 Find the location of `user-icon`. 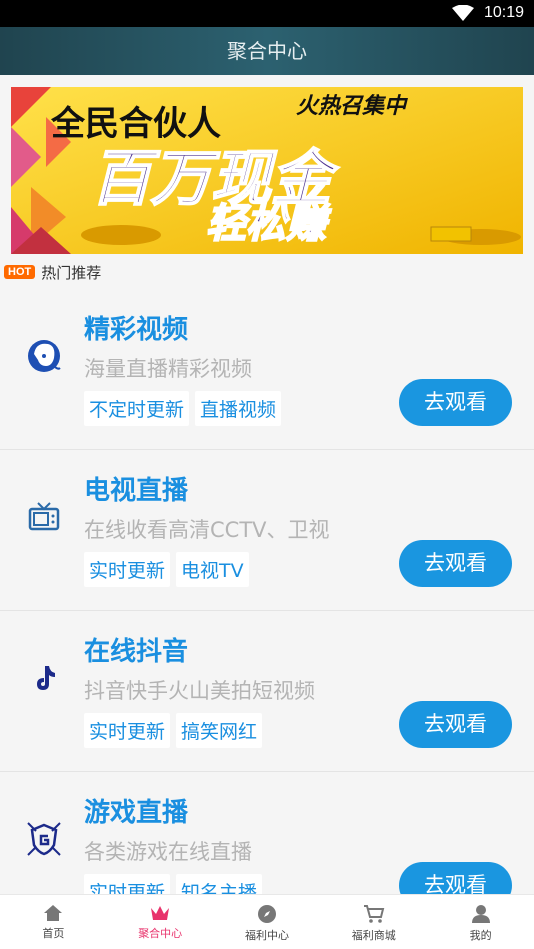

user-icon is located at coordinates (480, 914).